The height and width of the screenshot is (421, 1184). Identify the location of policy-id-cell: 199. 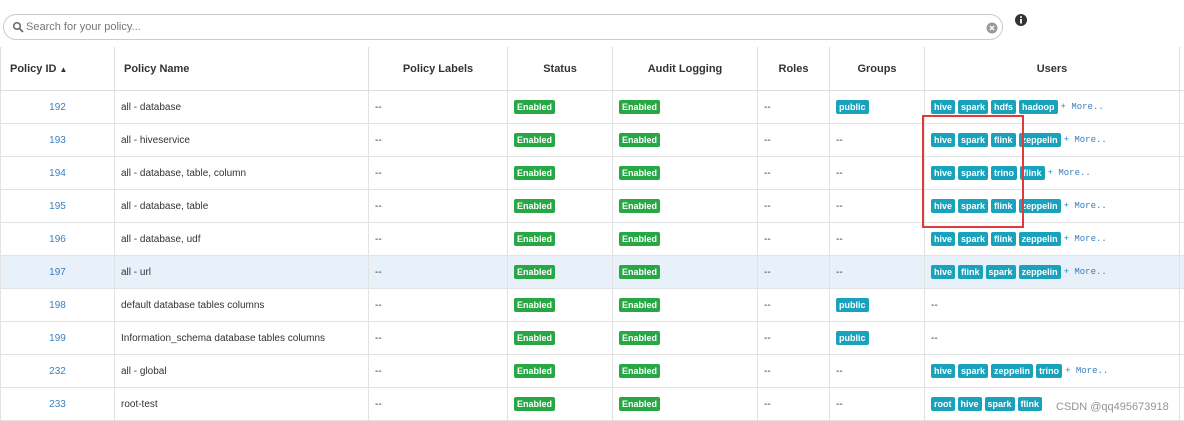
(58, 338).